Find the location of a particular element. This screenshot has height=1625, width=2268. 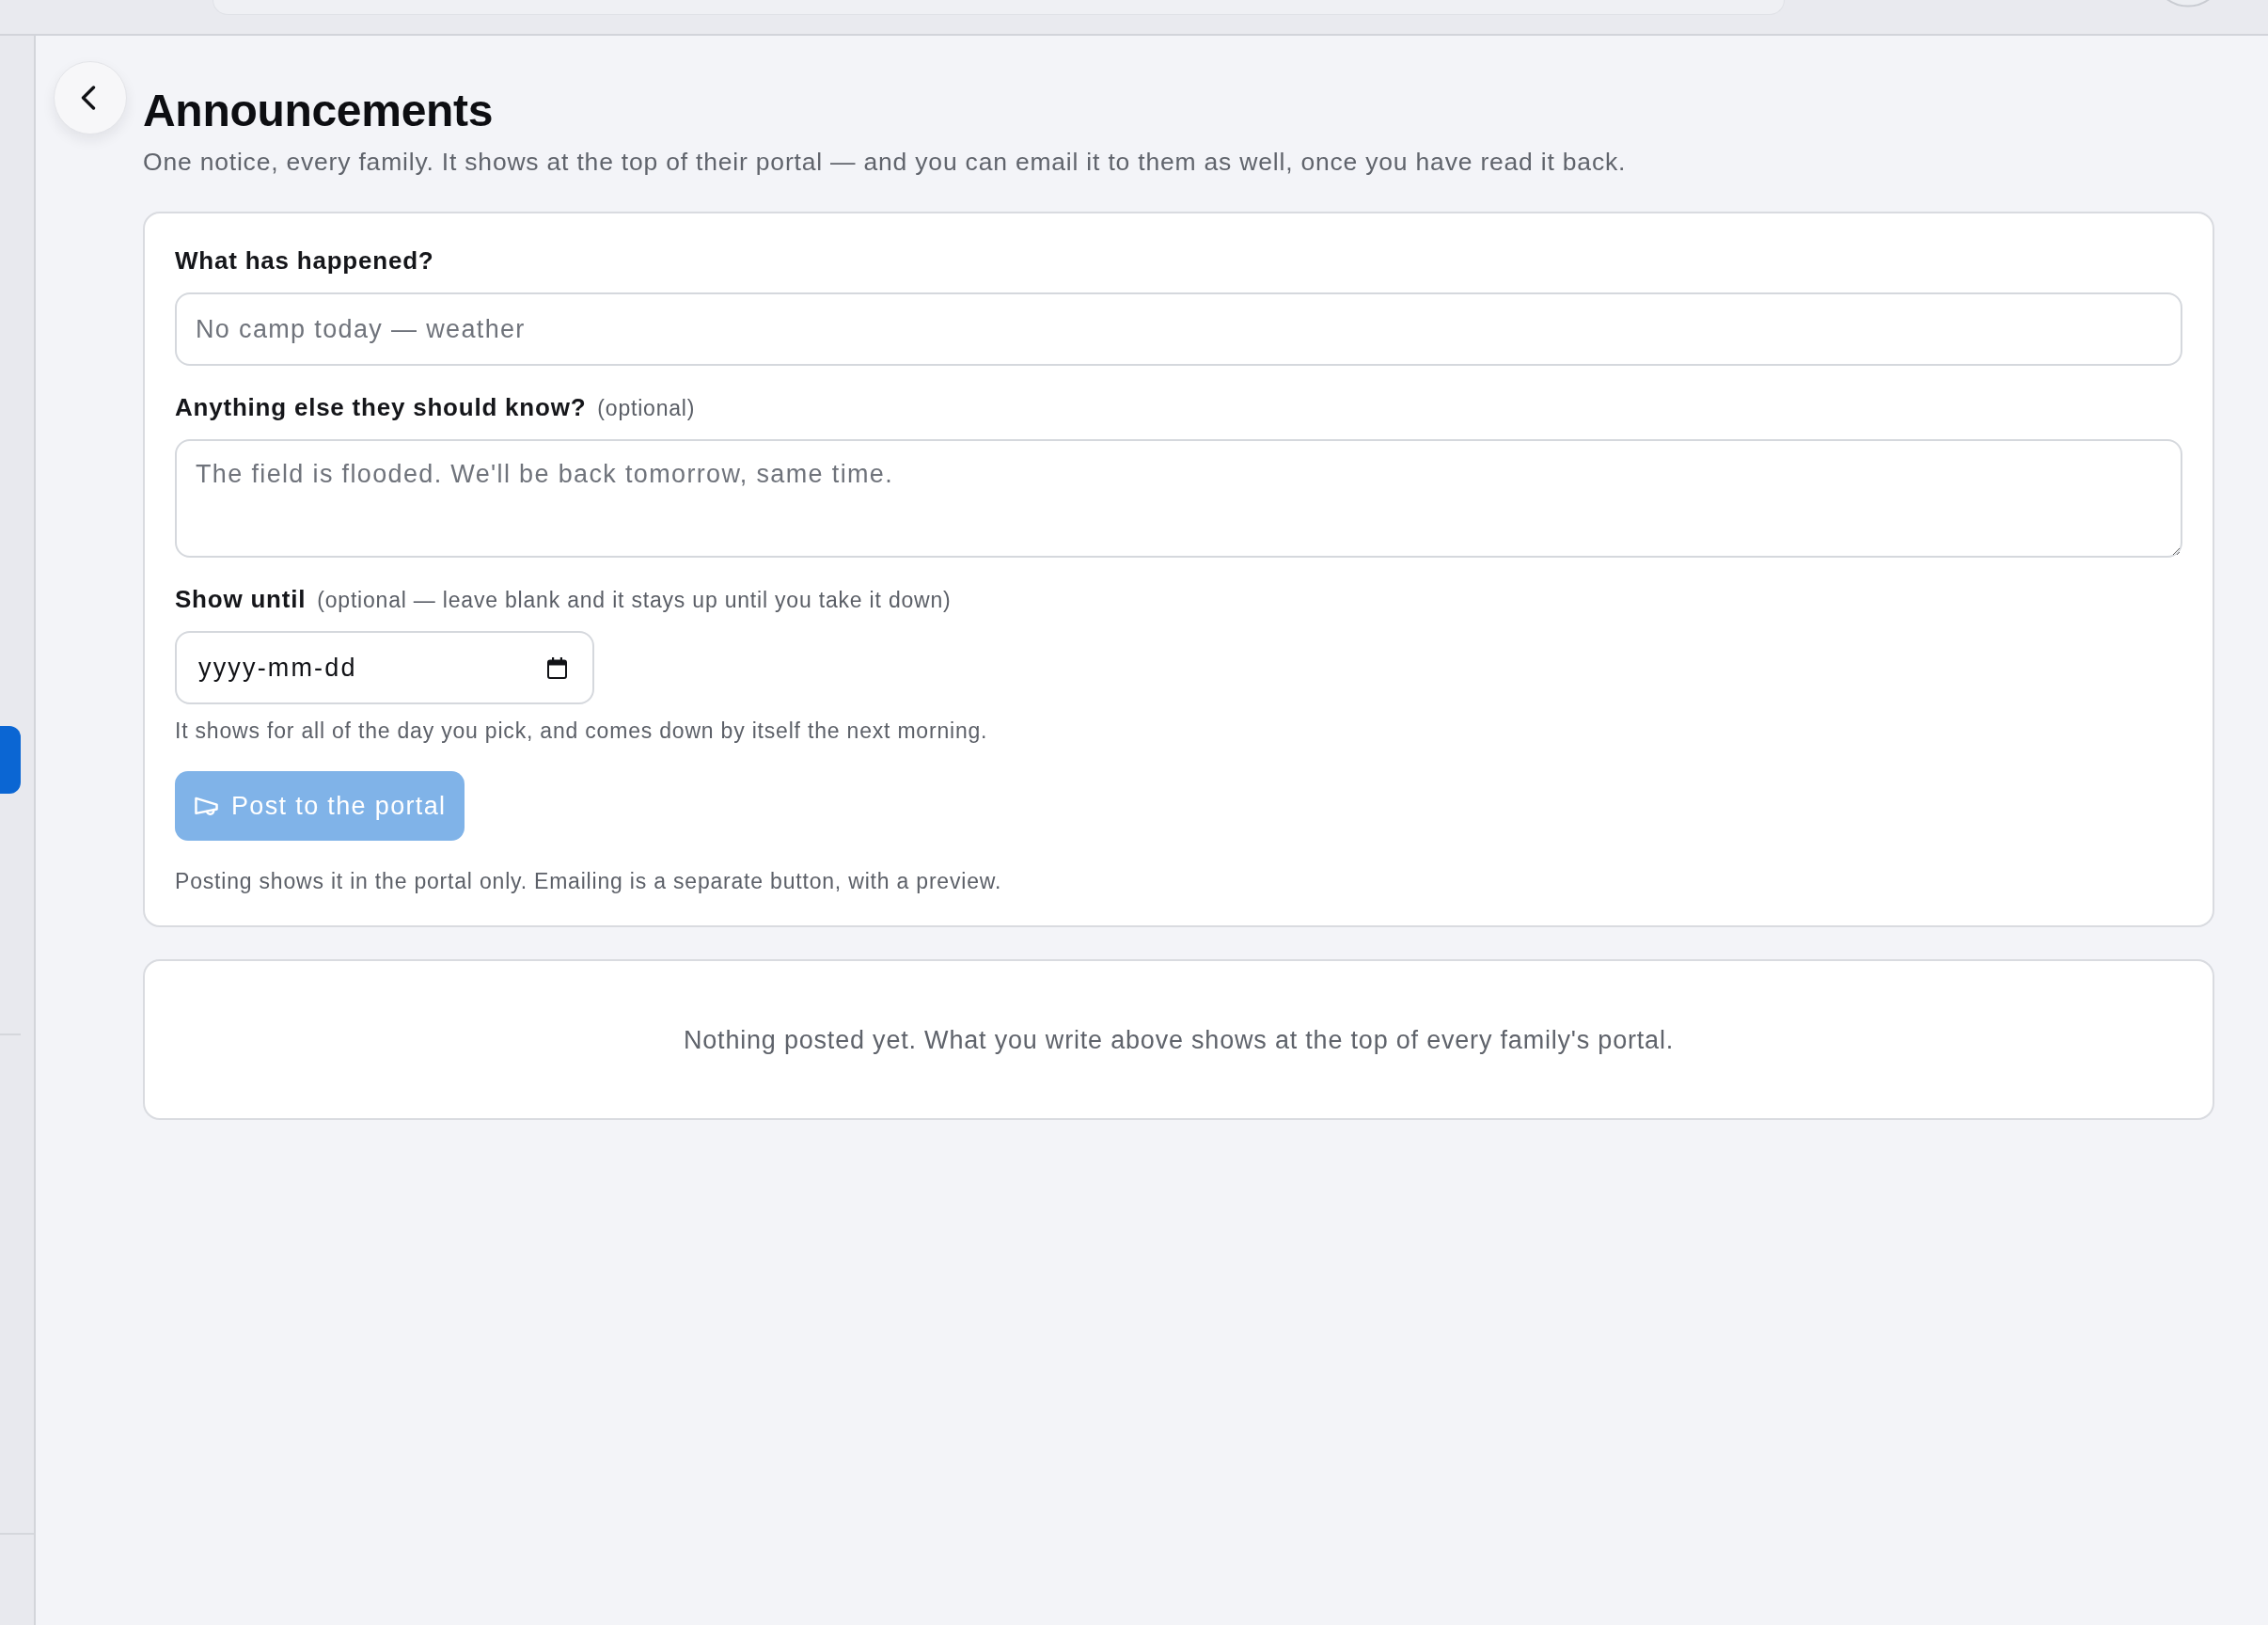

account-button is located at coordinates (2188, 4).